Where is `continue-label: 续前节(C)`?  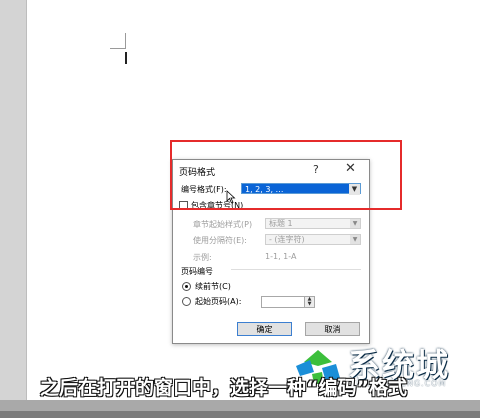
continue-label: 续前节(C) is located at coordinates (213, 286).